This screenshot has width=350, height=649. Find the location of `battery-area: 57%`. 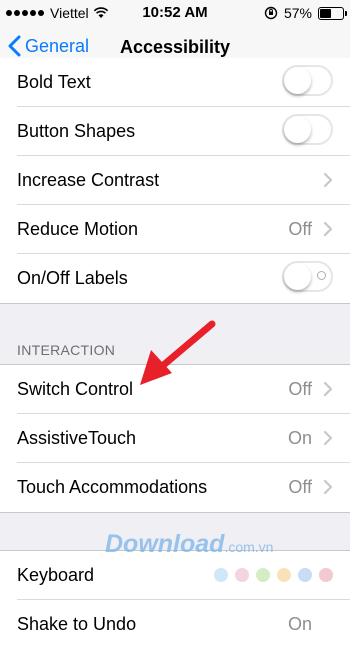

battery-area: 57% is located at coordinates (305, 13).